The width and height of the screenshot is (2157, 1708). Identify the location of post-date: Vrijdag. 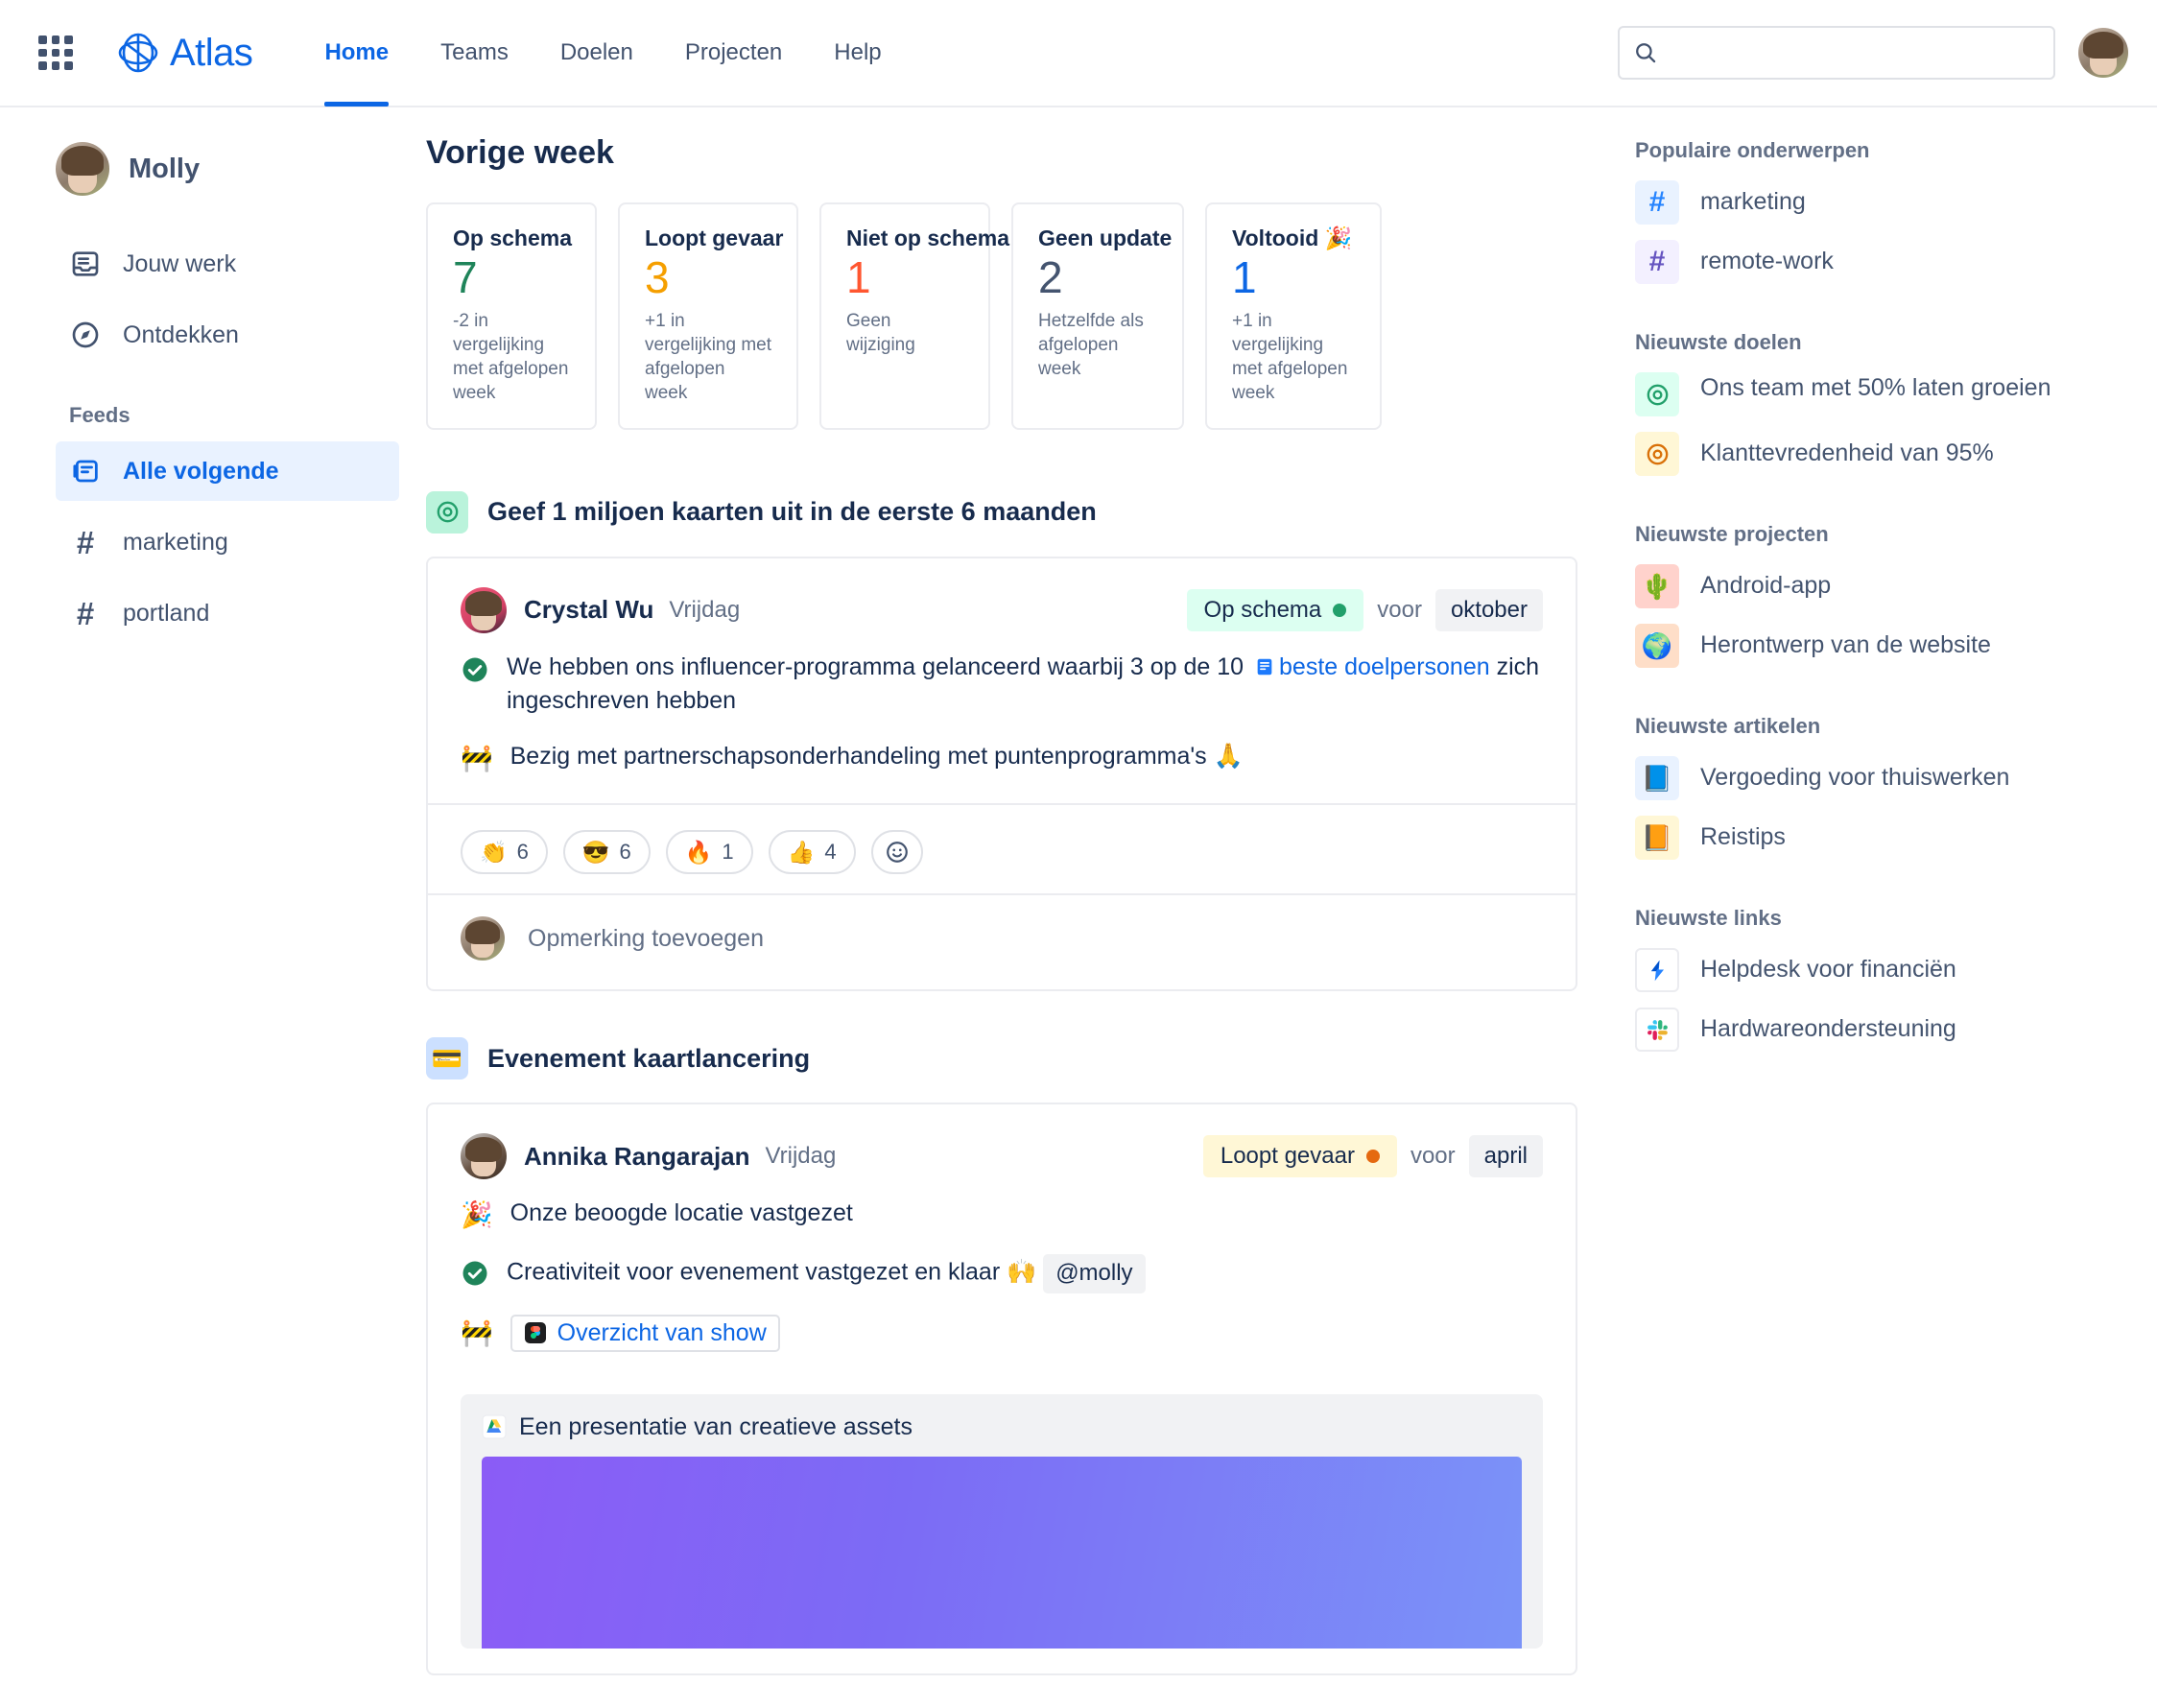
(705, 609).